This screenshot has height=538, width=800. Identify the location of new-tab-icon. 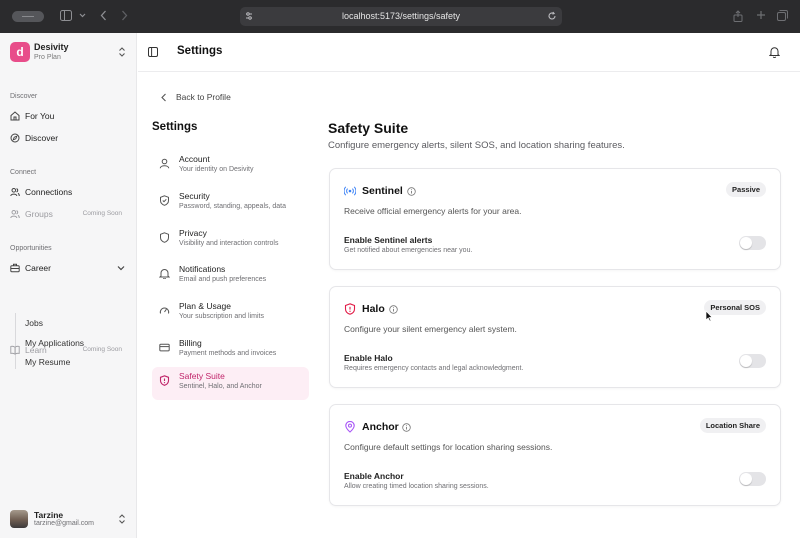
(761, 16).